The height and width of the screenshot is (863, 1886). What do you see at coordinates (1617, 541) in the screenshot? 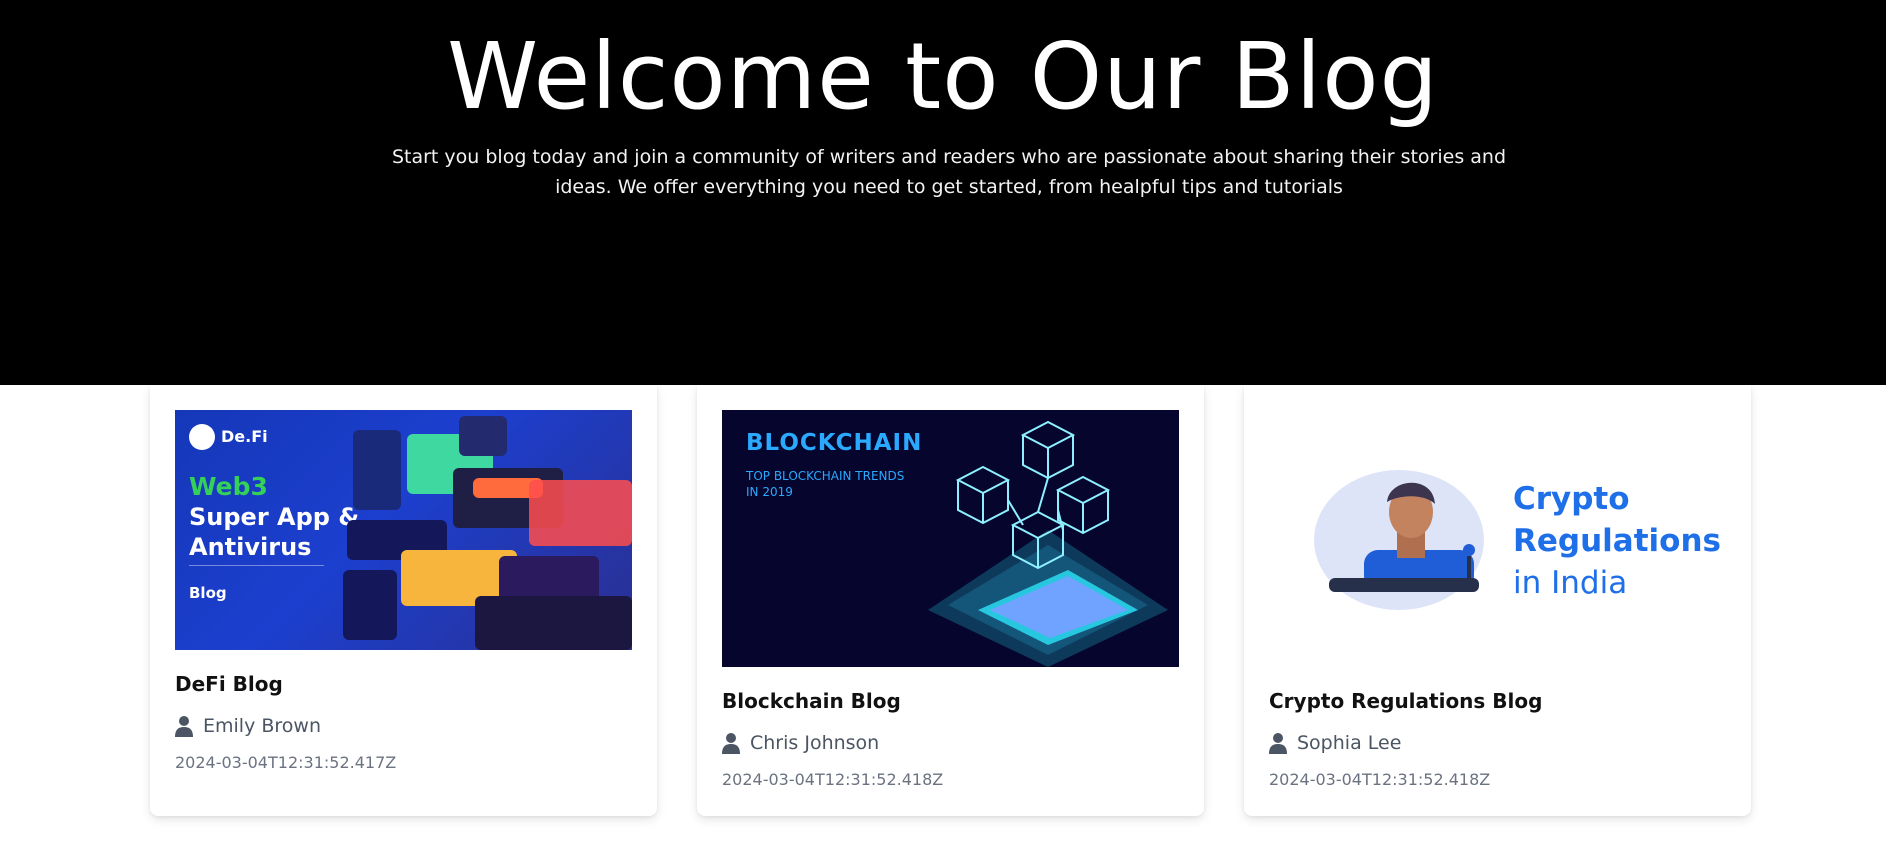
I see `image-headline: Crypto Regulations in India` at bounding box center [1617, 541].